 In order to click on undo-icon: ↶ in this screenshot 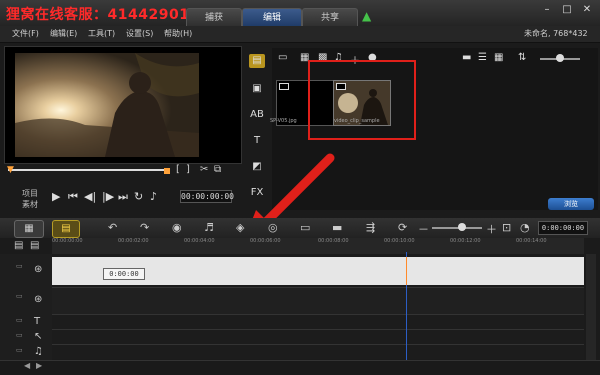, I will do `click(112, 227)`.